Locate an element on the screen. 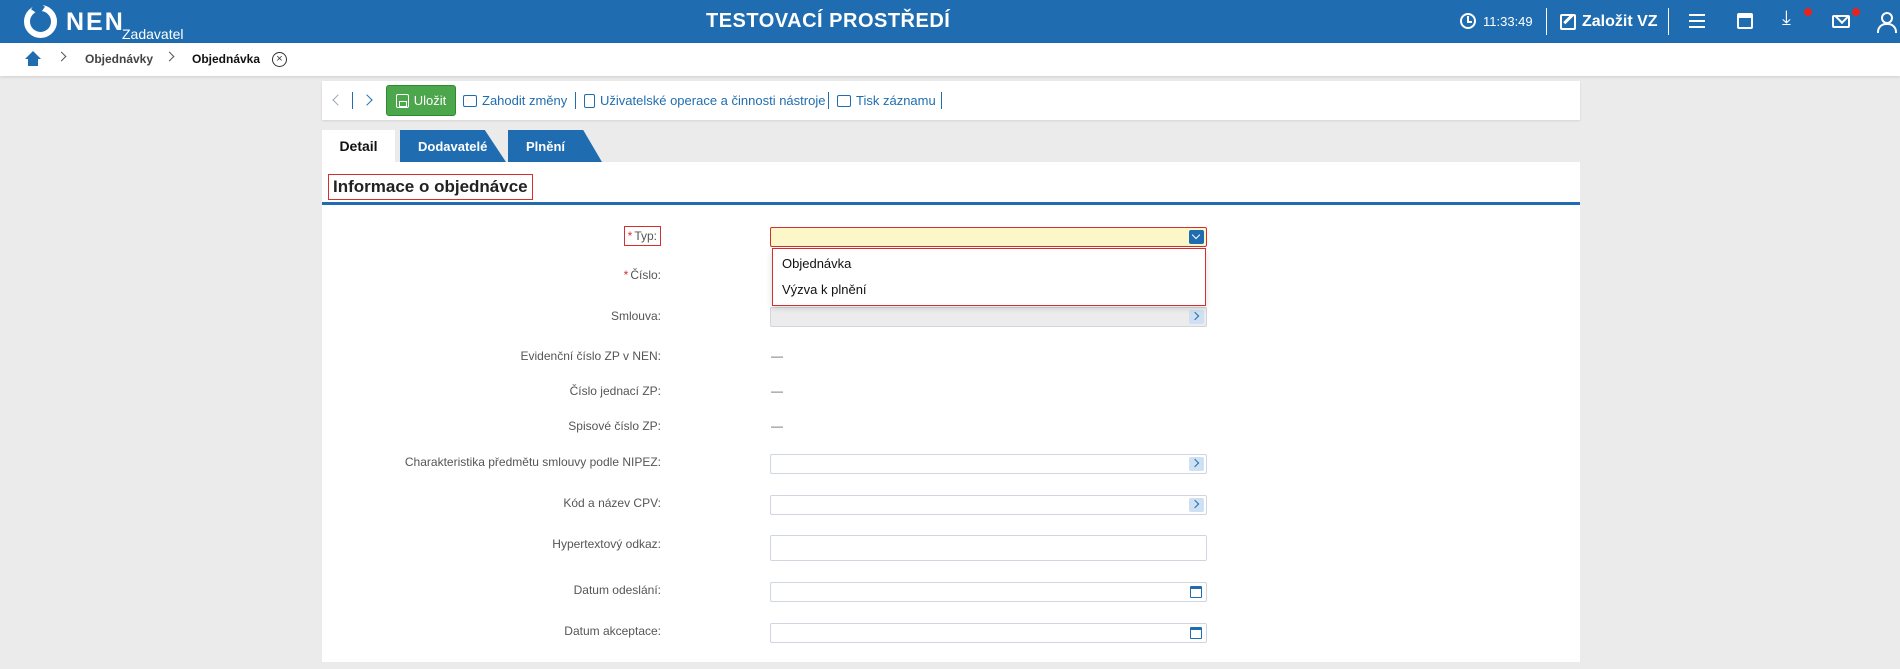  save-button: Uložit is located at coordinates (421, 100).